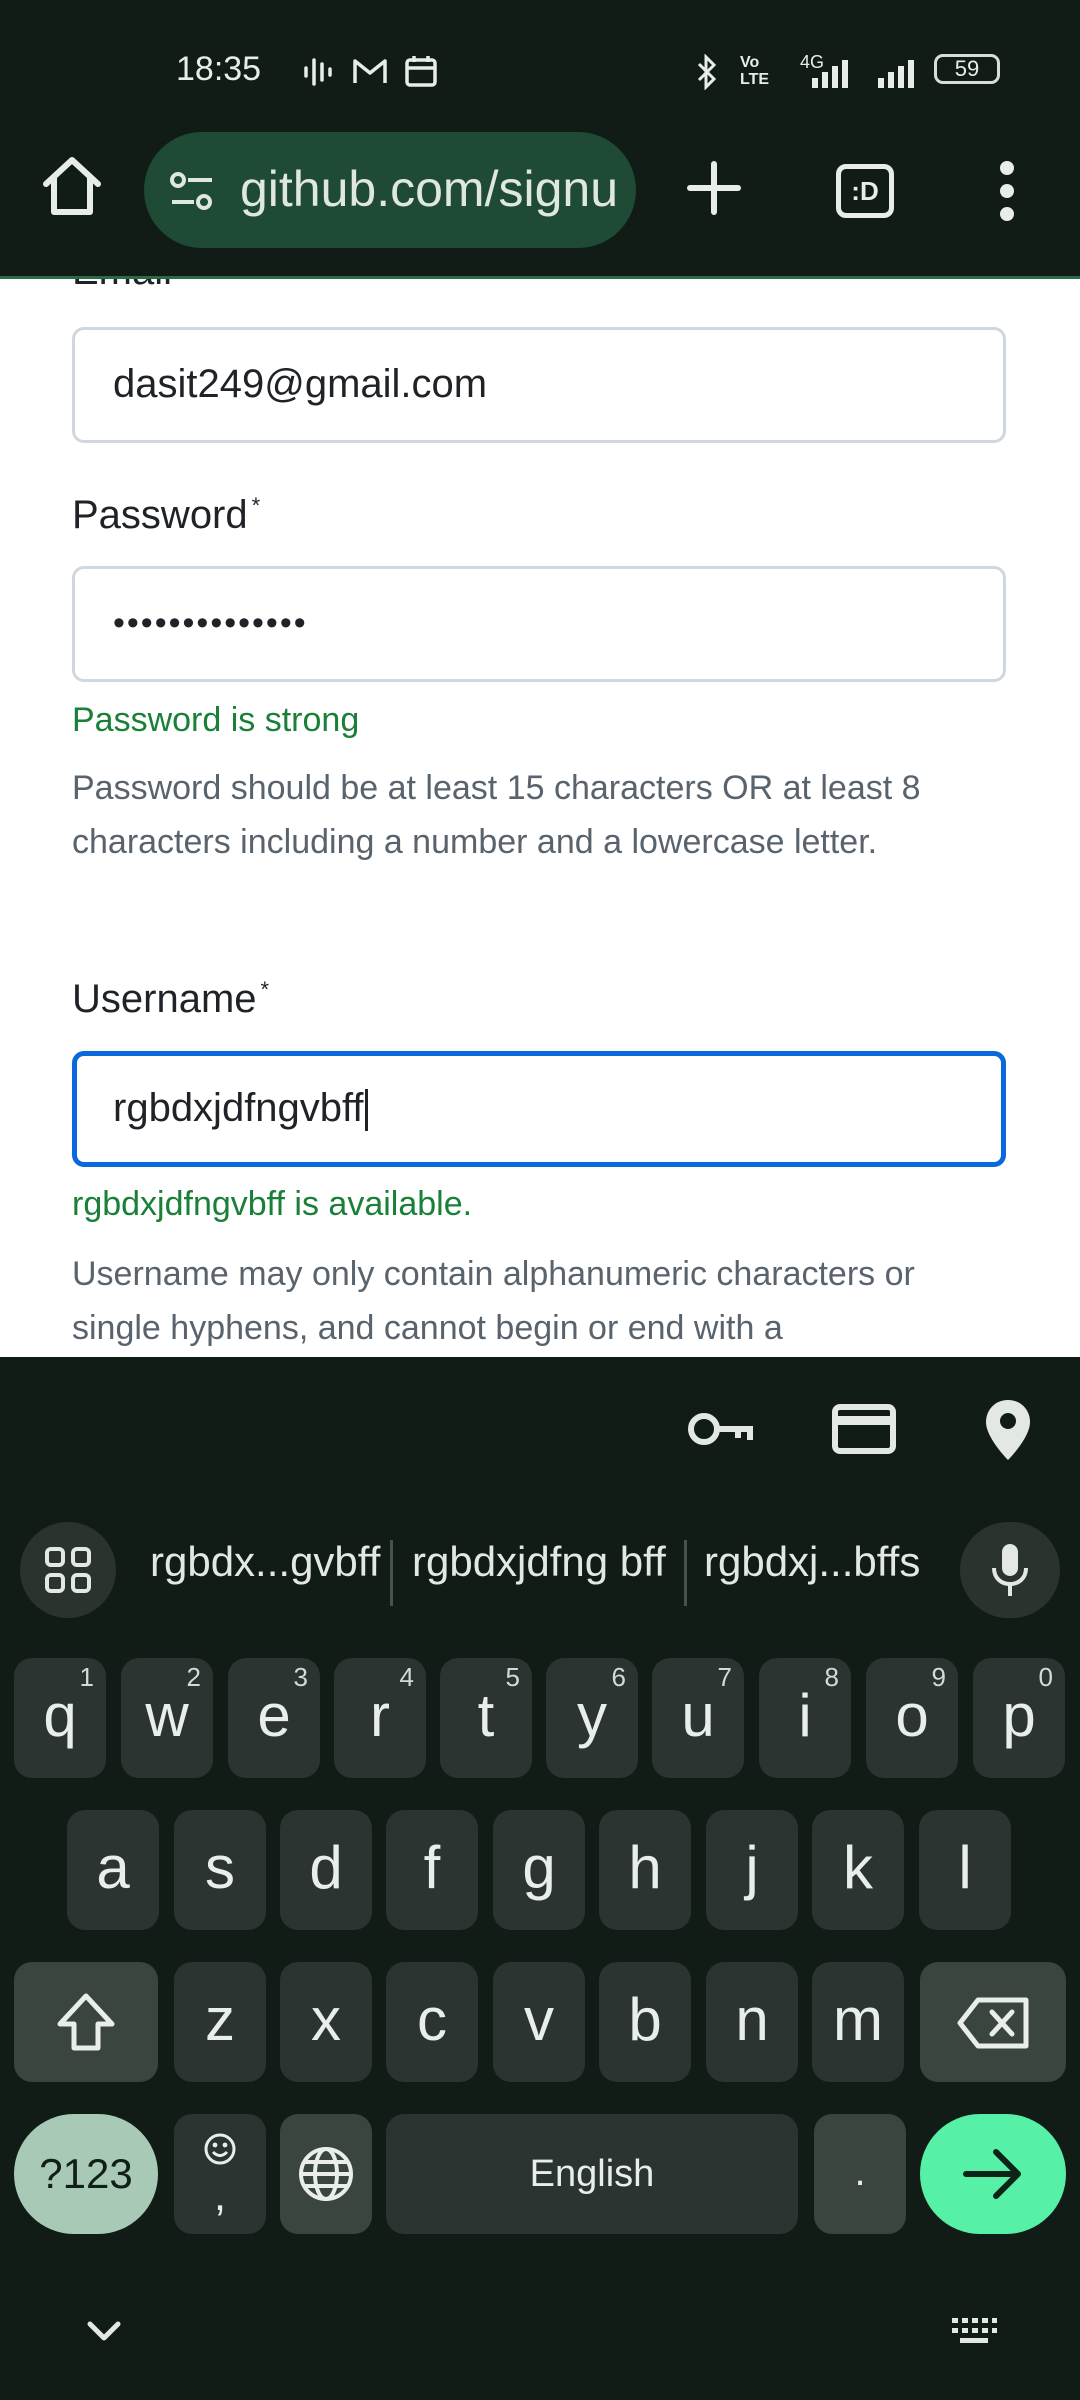 This screenshot has height=2400, width=1080. I want to click on key-s: s, so click(220, 1870).